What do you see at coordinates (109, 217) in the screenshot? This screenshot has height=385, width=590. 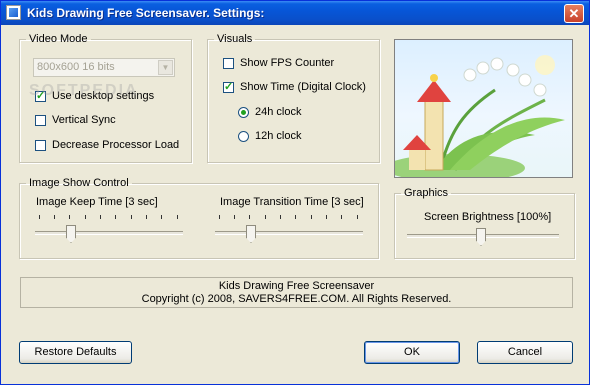 I see `keep-time-ticks` at bounding box center [109, 217].